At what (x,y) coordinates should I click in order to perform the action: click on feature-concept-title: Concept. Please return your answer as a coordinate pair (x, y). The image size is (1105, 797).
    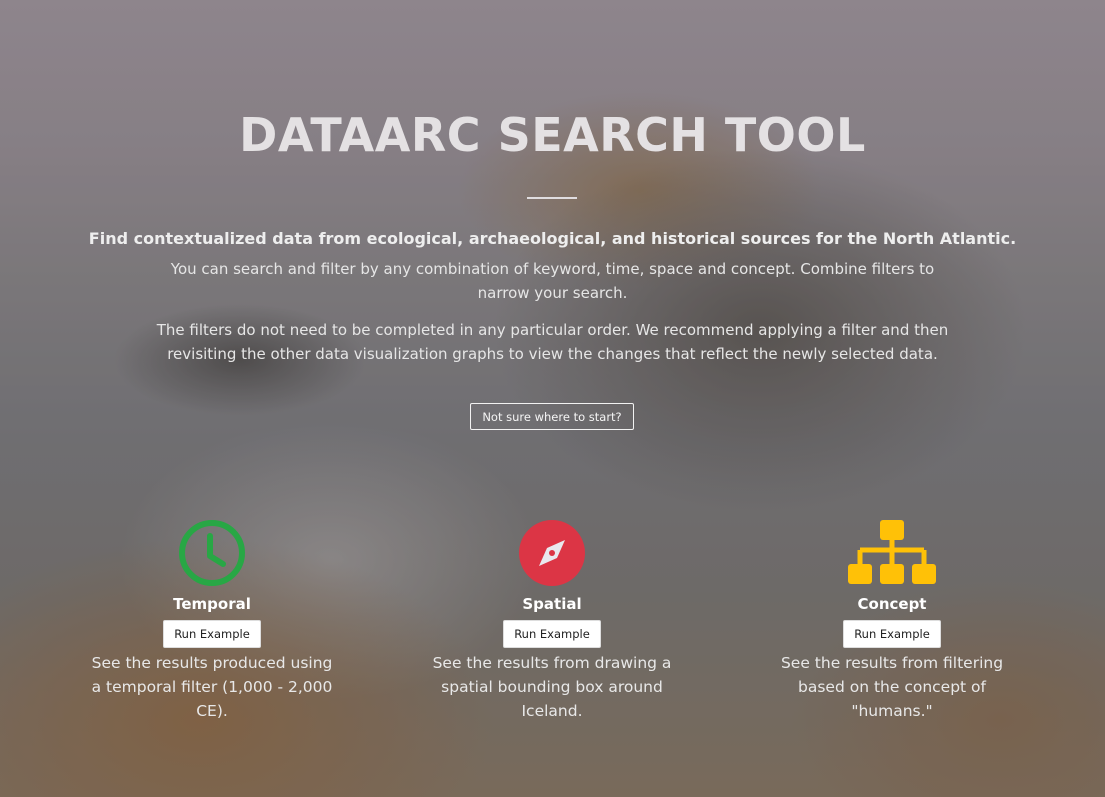
    Looking at the image, I should click on (892, 604).